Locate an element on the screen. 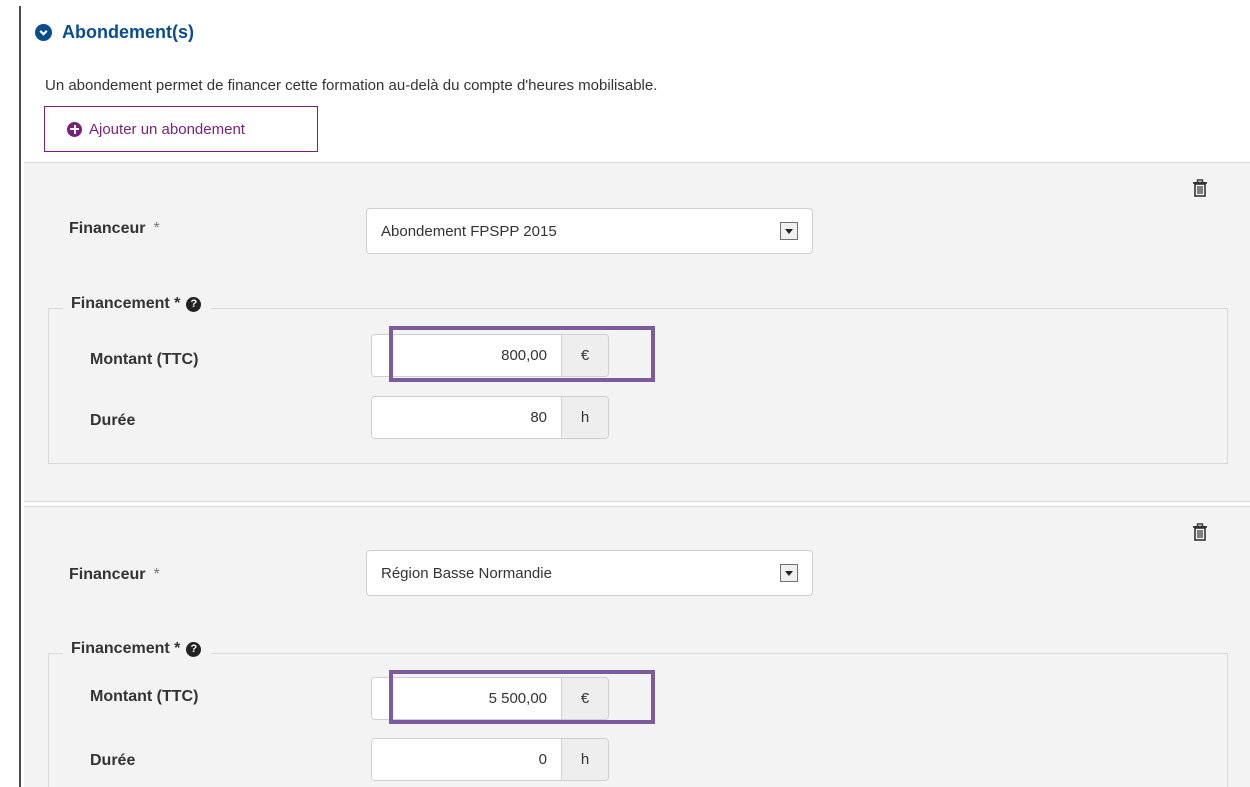 The image size is (1250, 787). add-abondement-label: Ajouter un abondement is located at coordinates (167, 129).